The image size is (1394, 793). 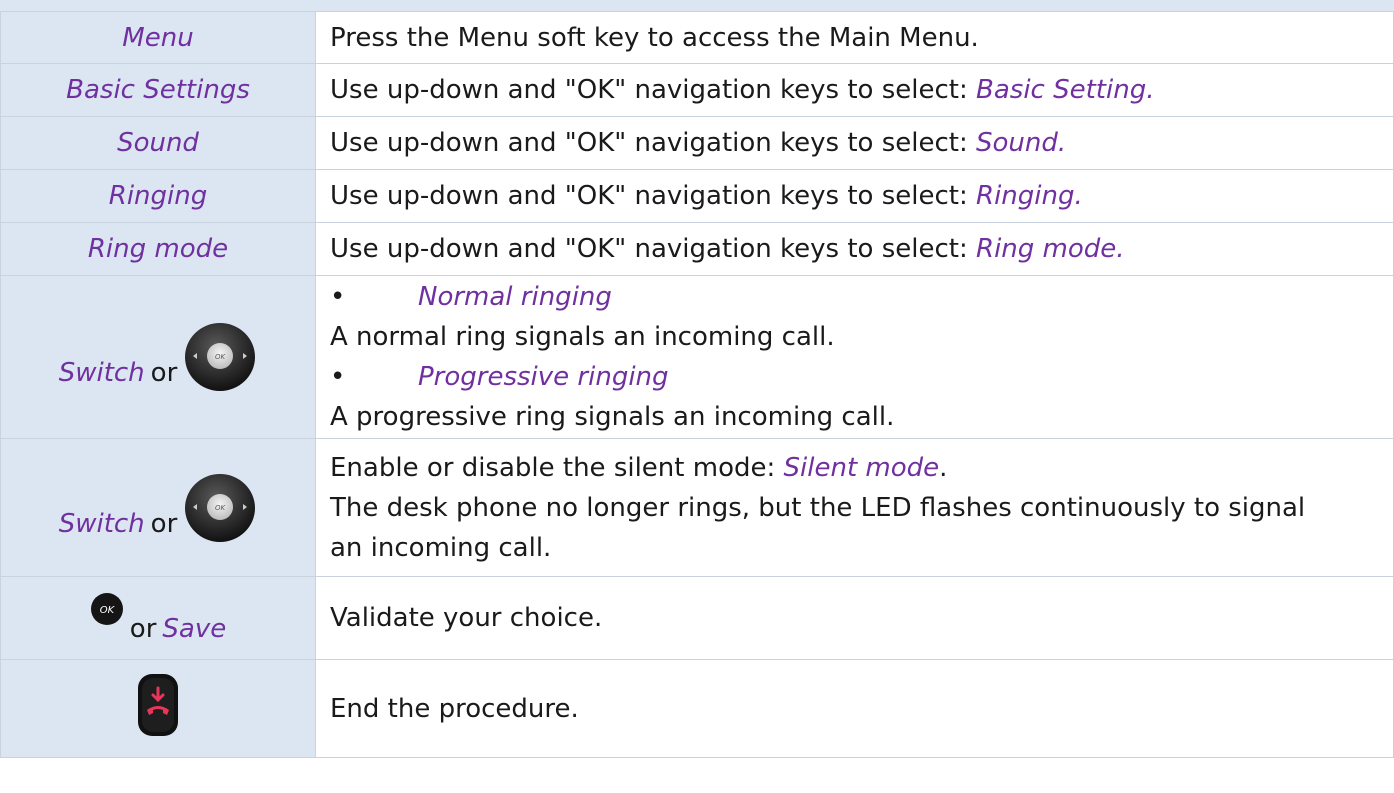 I want to click on key-group: OK or Save, so click(x=158, y=618).